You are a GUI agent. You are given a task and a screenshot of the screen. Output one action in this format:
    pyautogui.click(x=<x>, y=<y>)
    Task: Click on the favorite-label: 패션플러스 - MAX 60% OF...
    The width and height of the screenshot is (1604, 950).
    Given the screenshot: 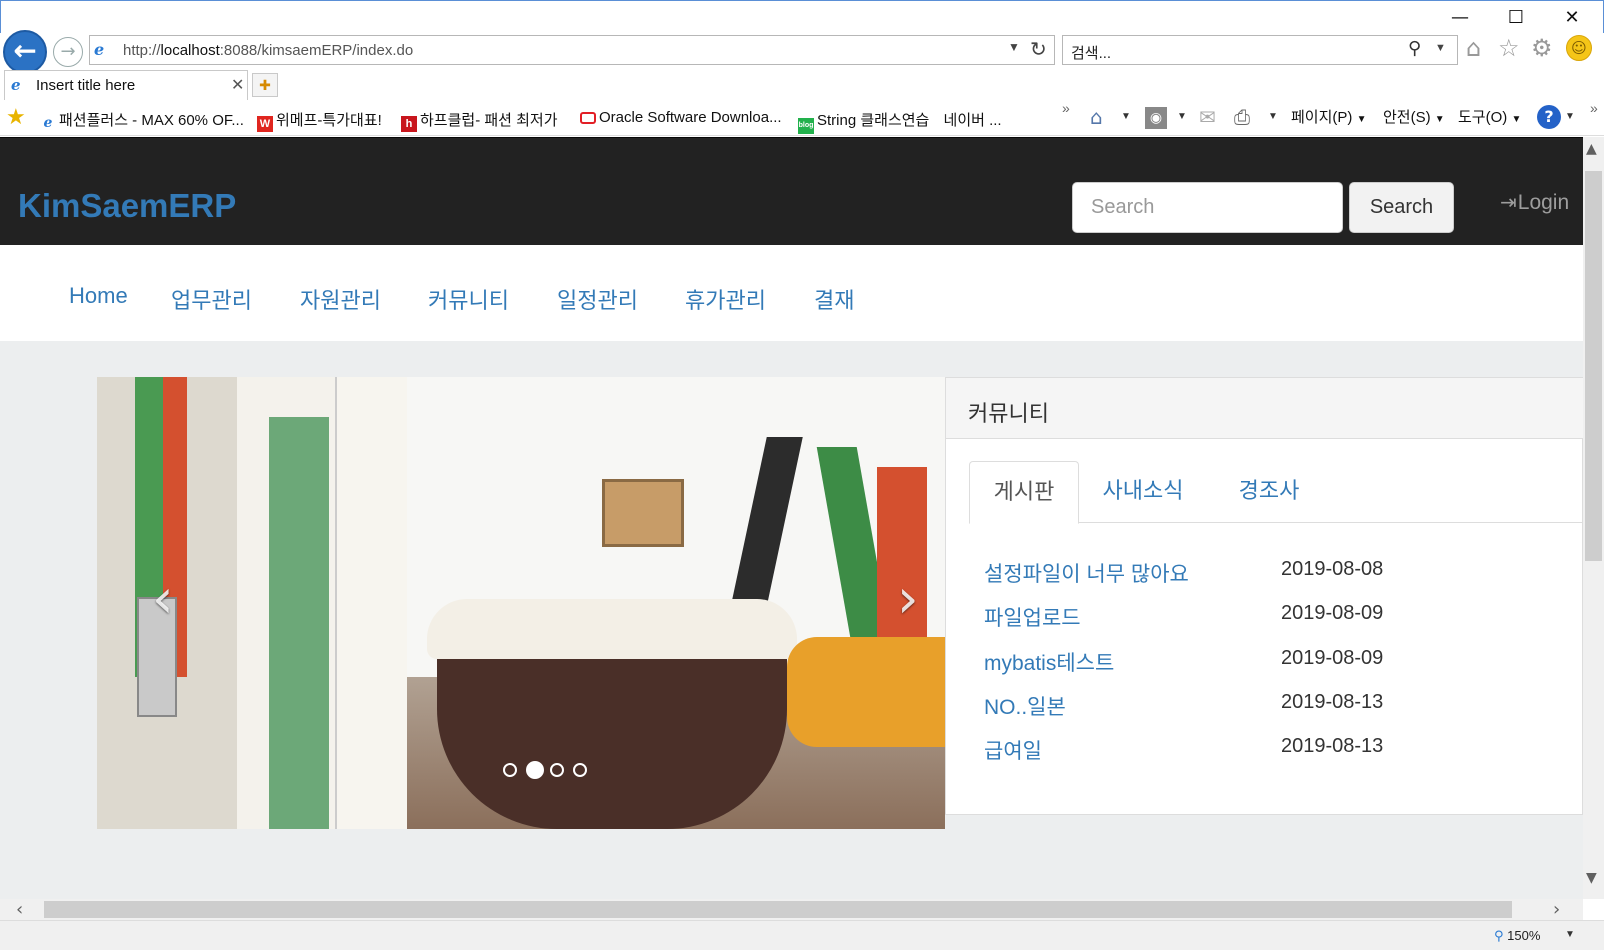 What is the action you would take?
    pyautogui.click(x=151, y=120)
    